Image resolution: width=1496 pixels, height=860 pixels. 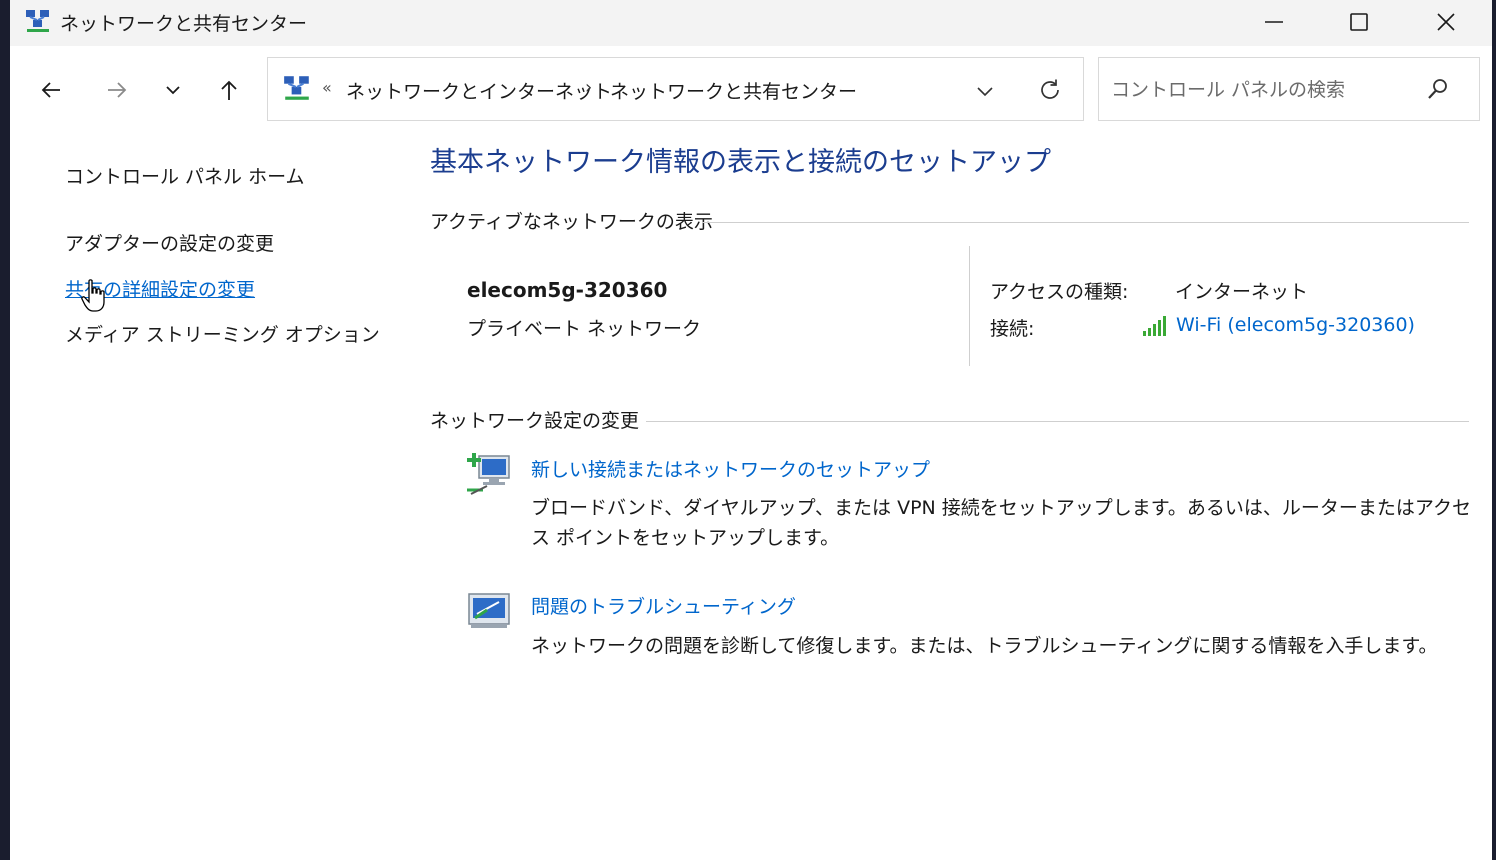 I want to click on troubleshoot-link: 問題のトラブルシューティング, so click(x=663, y=605).